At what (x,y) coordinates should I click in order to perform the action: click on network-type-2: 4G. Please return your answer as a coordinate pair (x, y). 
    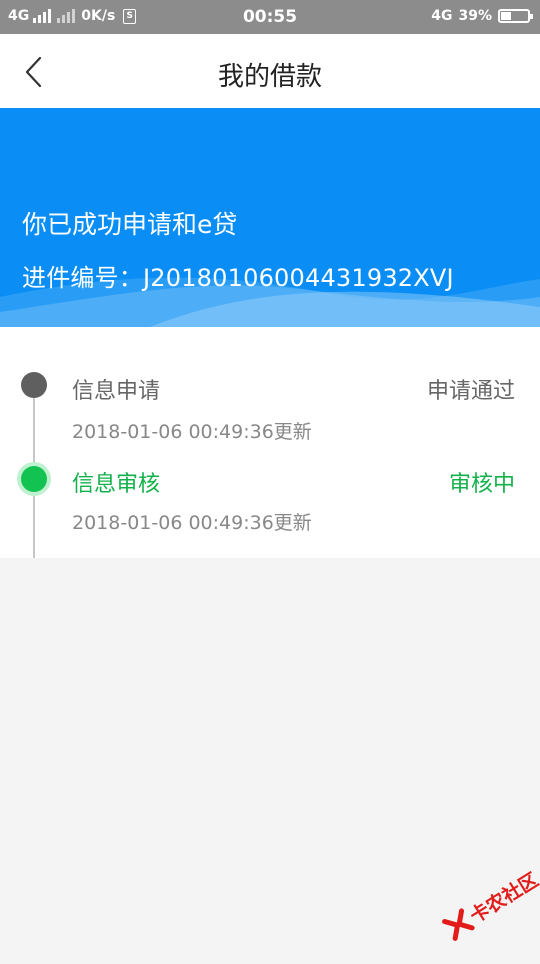
    Looking at the image, I should click on (442, 16).